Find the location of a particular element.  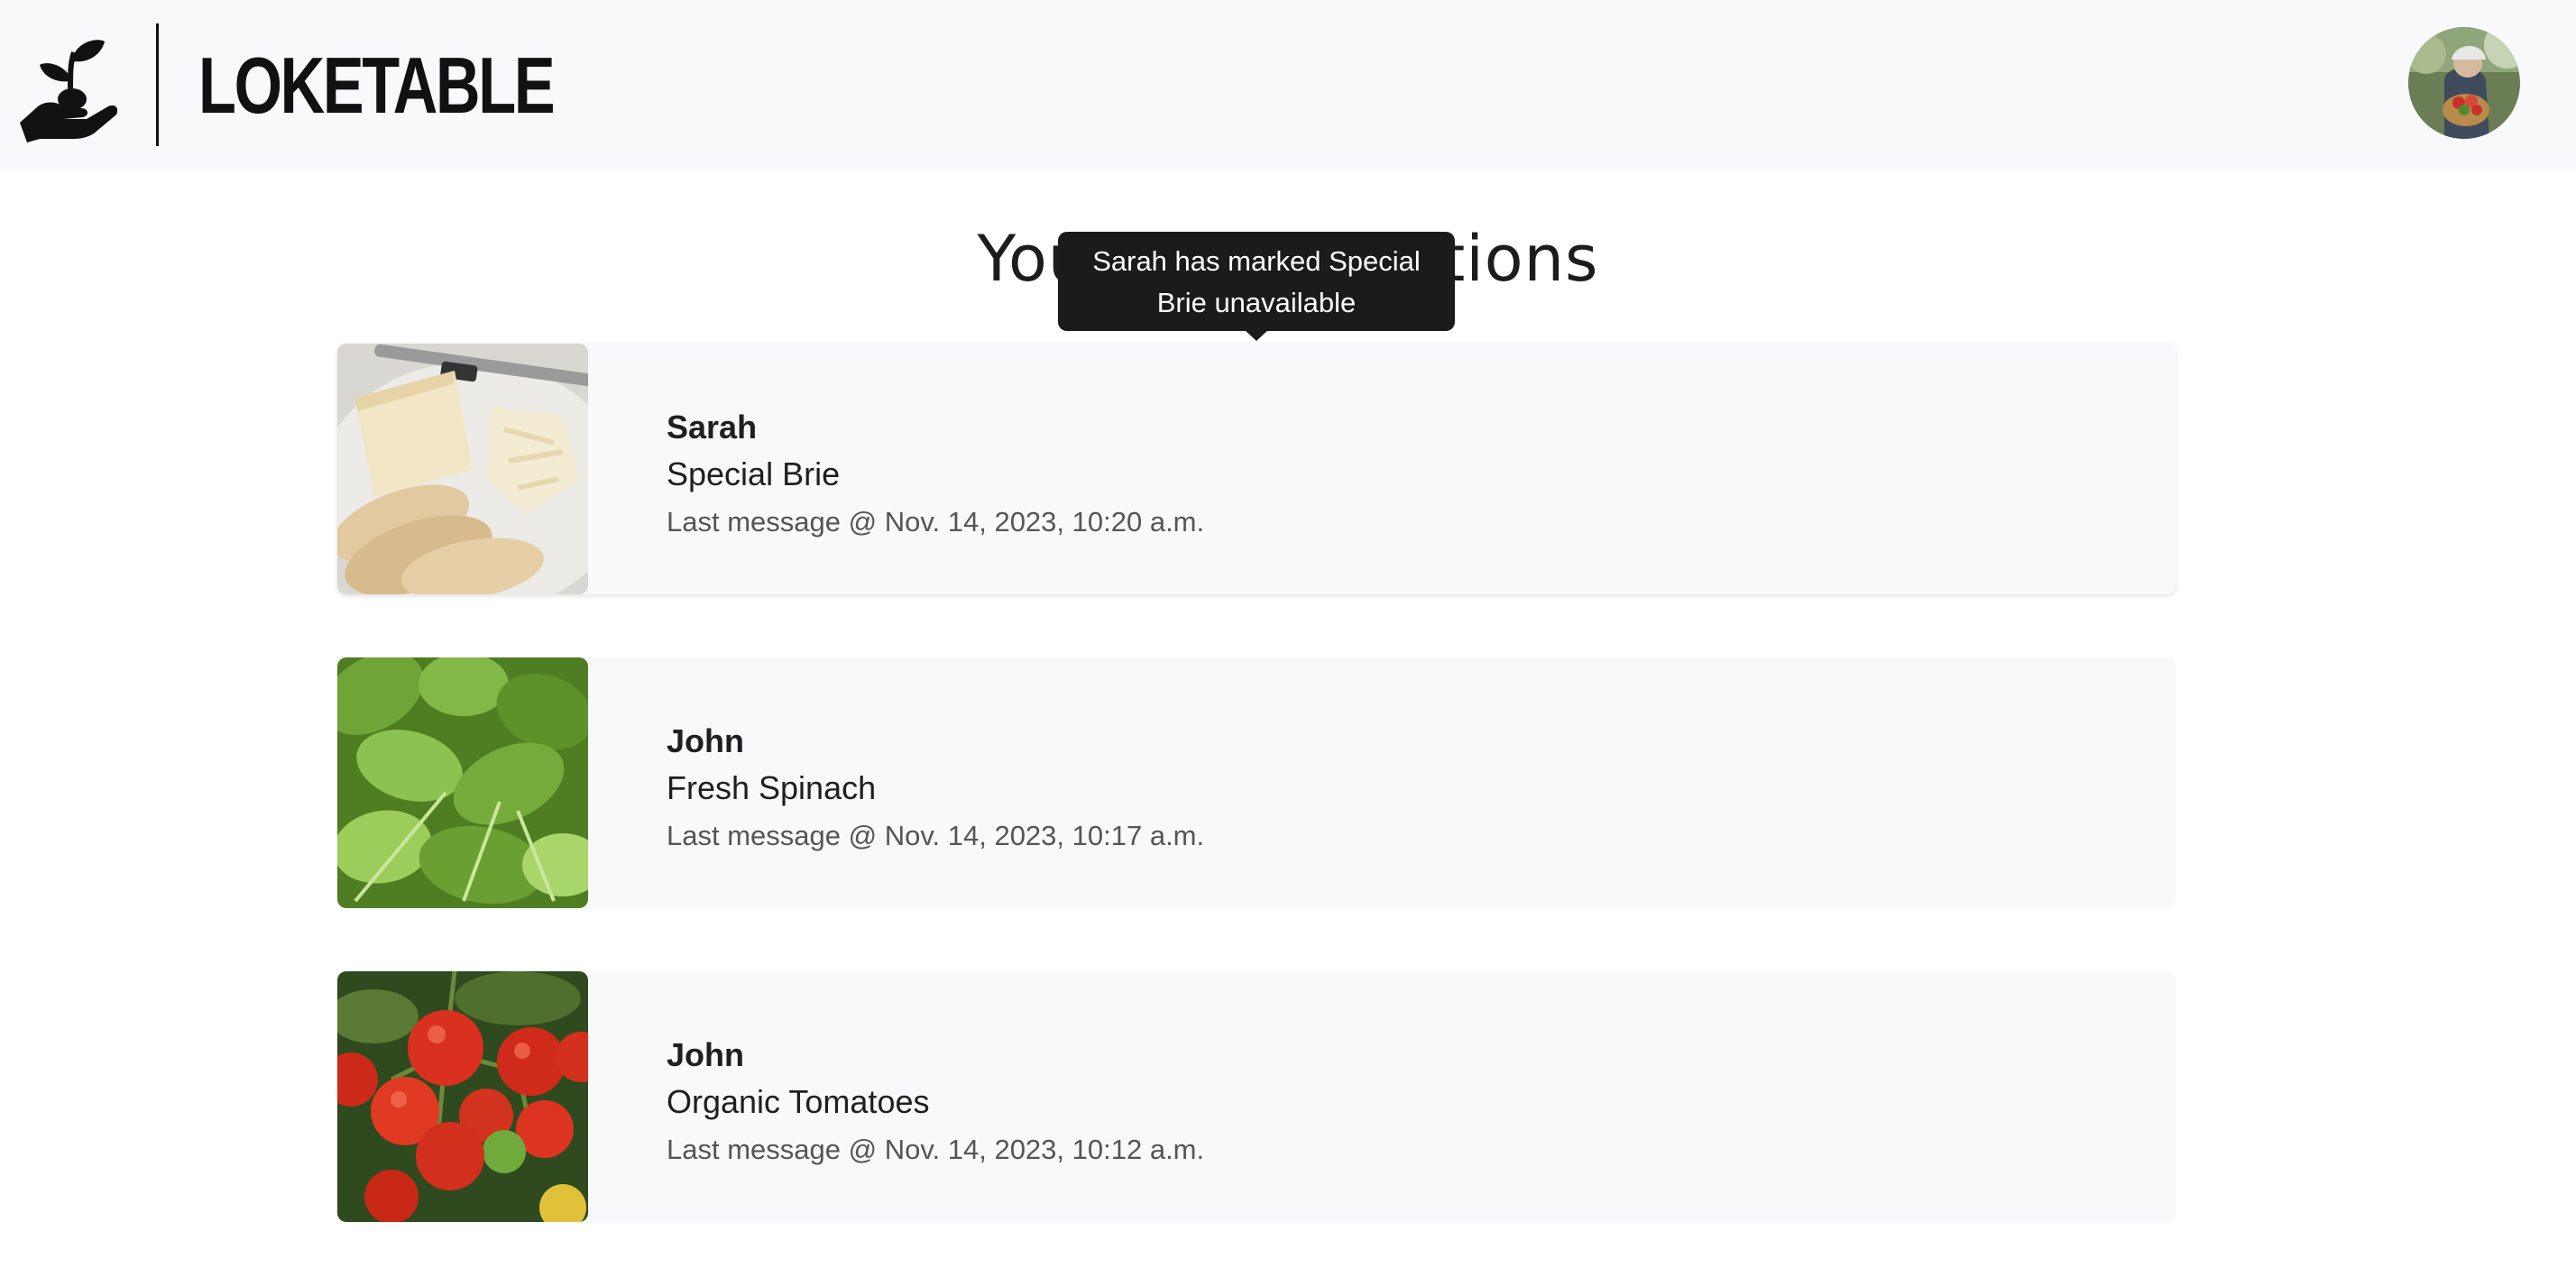

conversation-item-name: Fresh Spinach is located at coordinates (772, 787).